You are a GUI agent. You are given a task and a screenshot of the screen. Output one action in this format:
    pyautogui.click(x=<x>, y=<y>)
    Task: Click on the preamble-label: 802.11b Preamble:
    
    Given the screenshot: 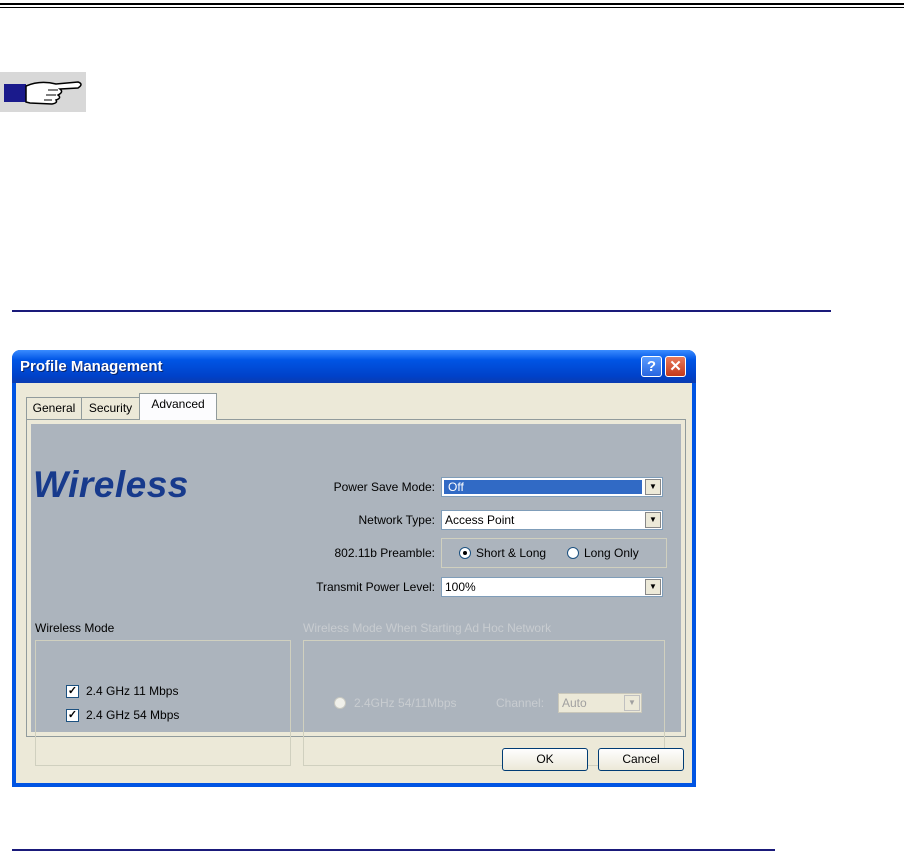 What is the action you would take?
    pyautogui.click(x=384, y=553)
    